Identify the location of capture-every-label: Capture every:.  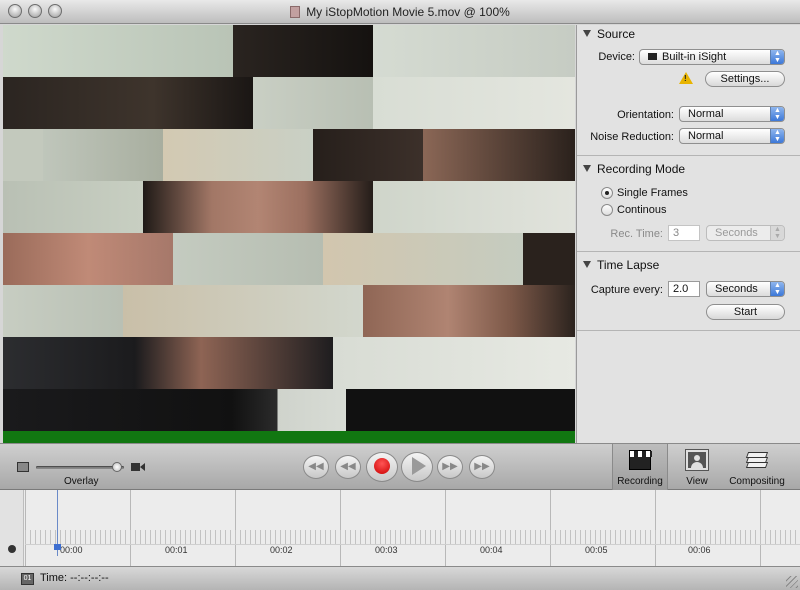
(626, 290).